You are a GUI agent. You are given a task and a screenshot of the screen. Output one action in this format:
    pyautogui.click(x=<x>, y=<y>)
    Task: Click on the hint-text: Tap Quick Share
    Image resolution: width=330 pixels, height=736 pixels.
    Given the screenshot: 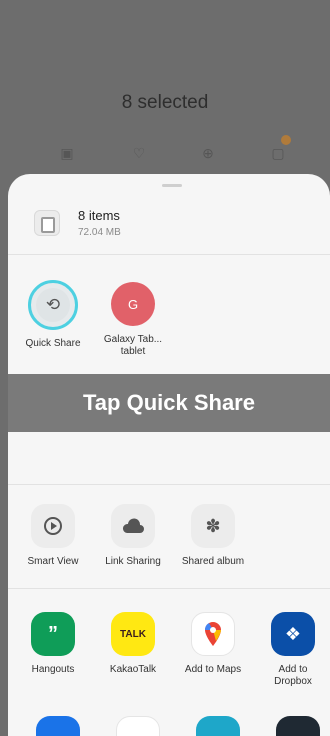 What is the action you would take?
    pyautogui.click(x=169, y=402)
    